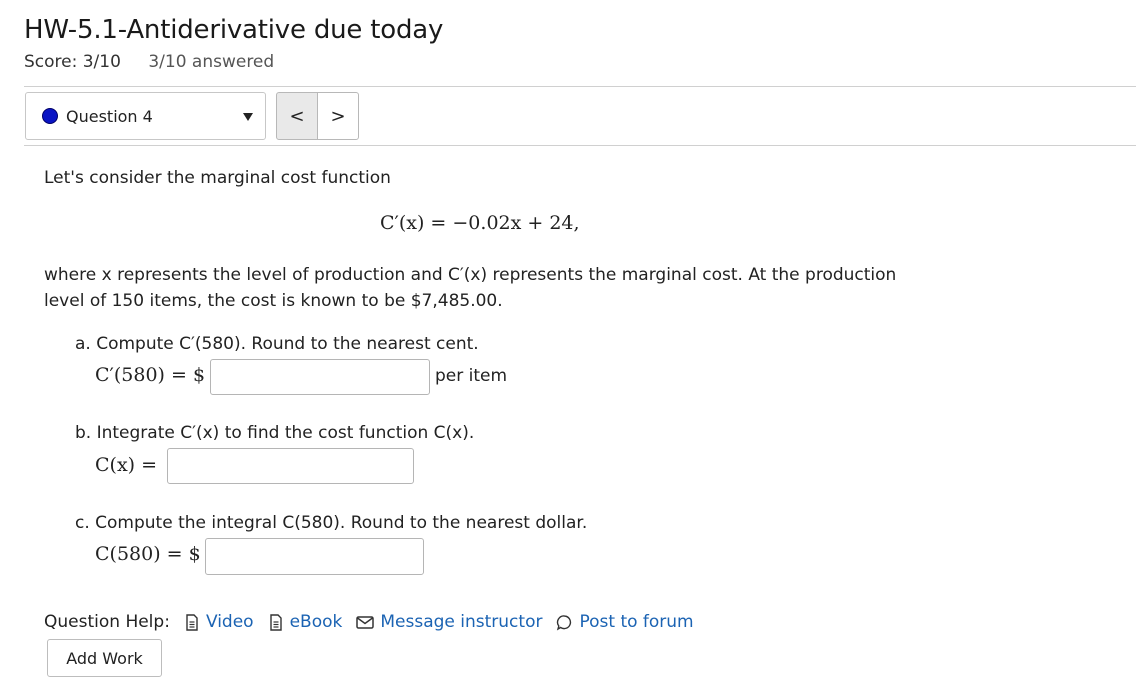 This screenshot has height=691, width=1136. What do you see at coordinates (365, 622) in the screenshot?
I see `envelope-icon` at bounding box center [365, 622].